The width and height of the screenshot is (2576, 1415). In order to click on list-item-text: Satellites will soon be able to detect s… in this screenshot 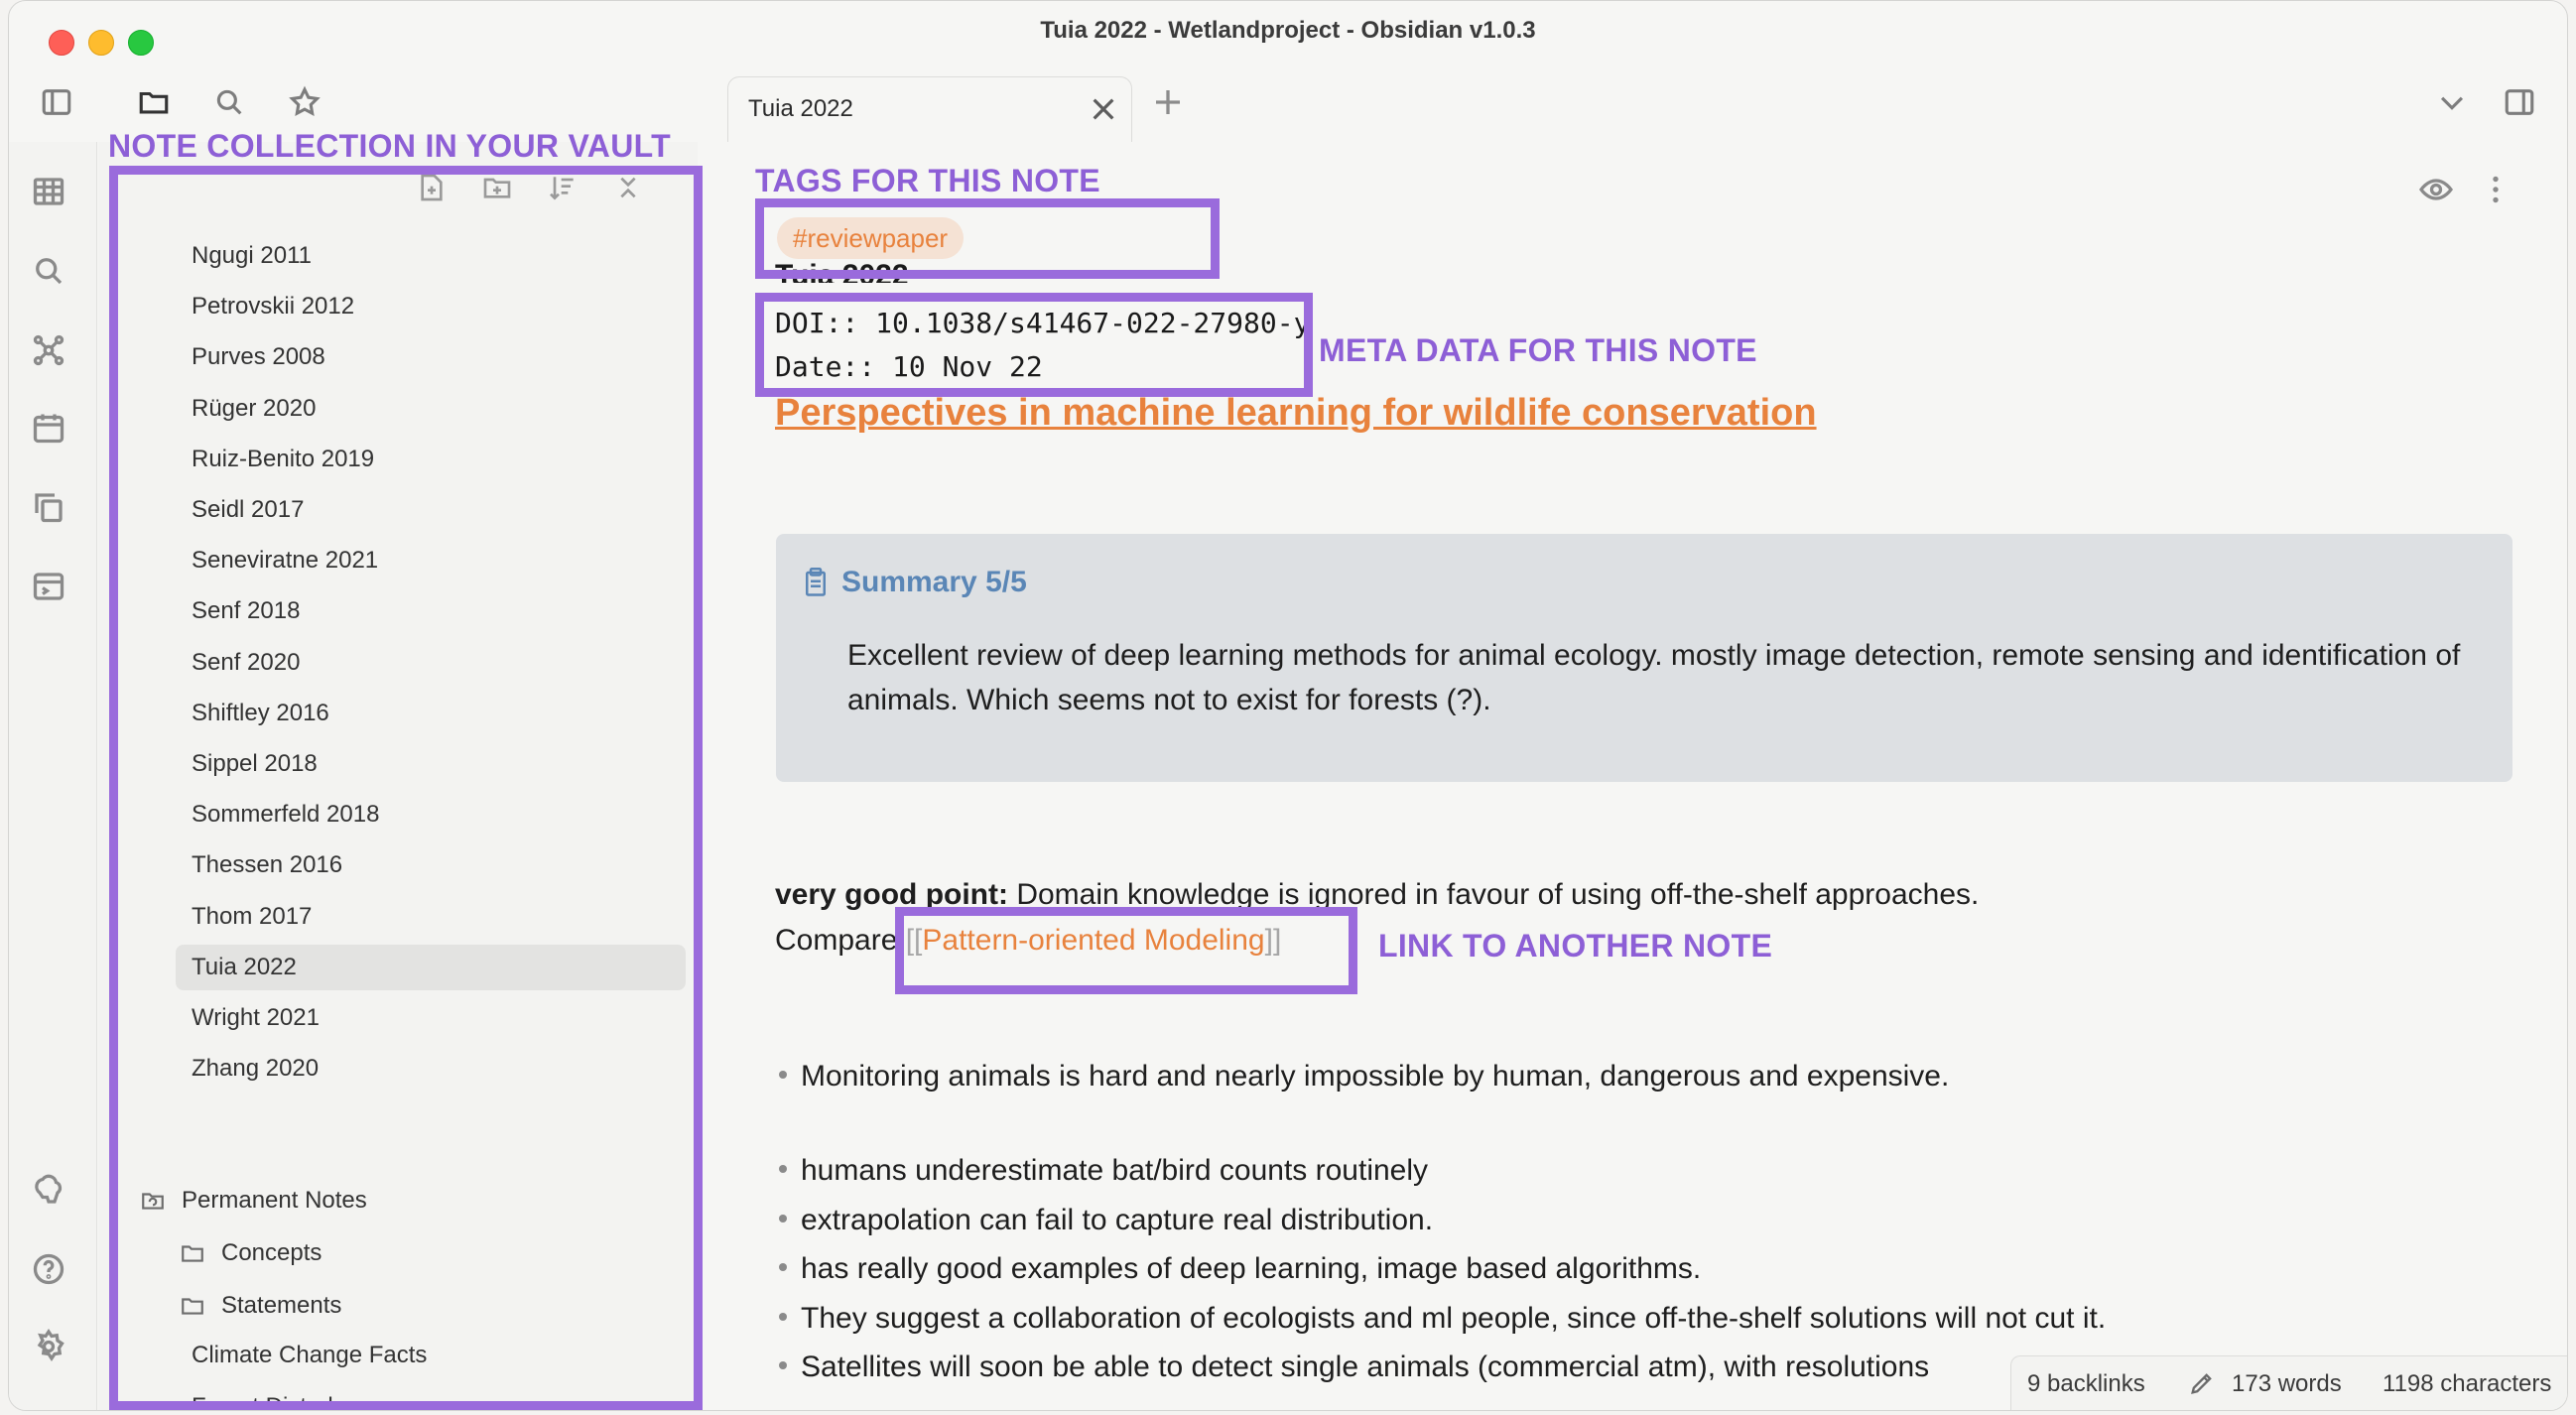, I will do `click(1366, 1367)`.